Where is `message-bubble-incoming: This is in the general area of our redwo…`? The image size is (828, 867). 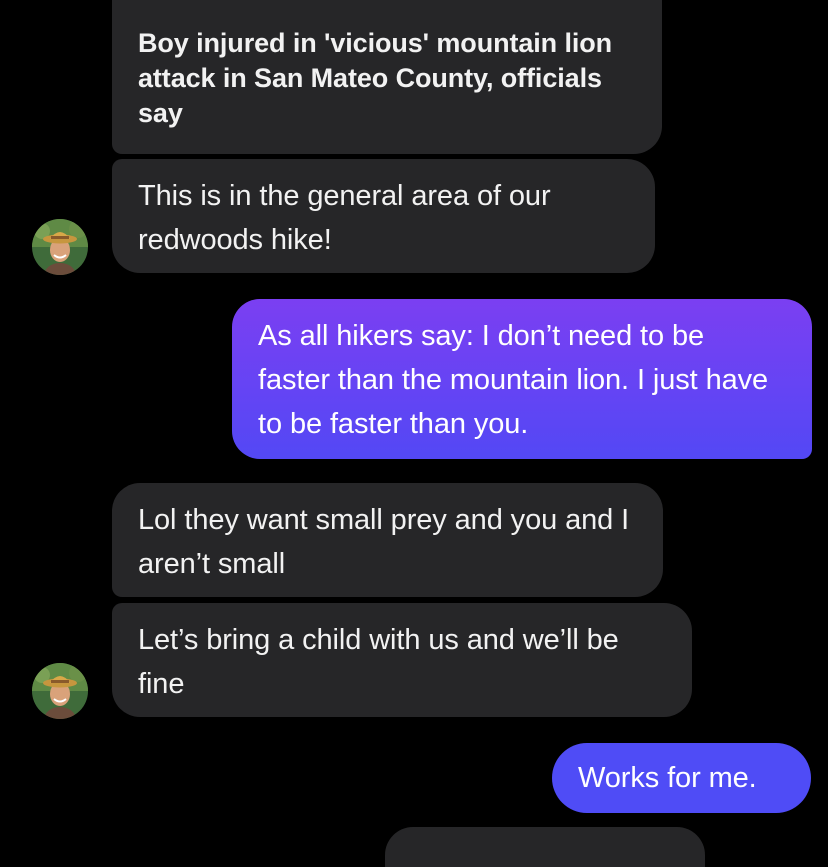 message-bubble-incoming: This is in the general area of our redwo… is located at coordinates (383, 216).